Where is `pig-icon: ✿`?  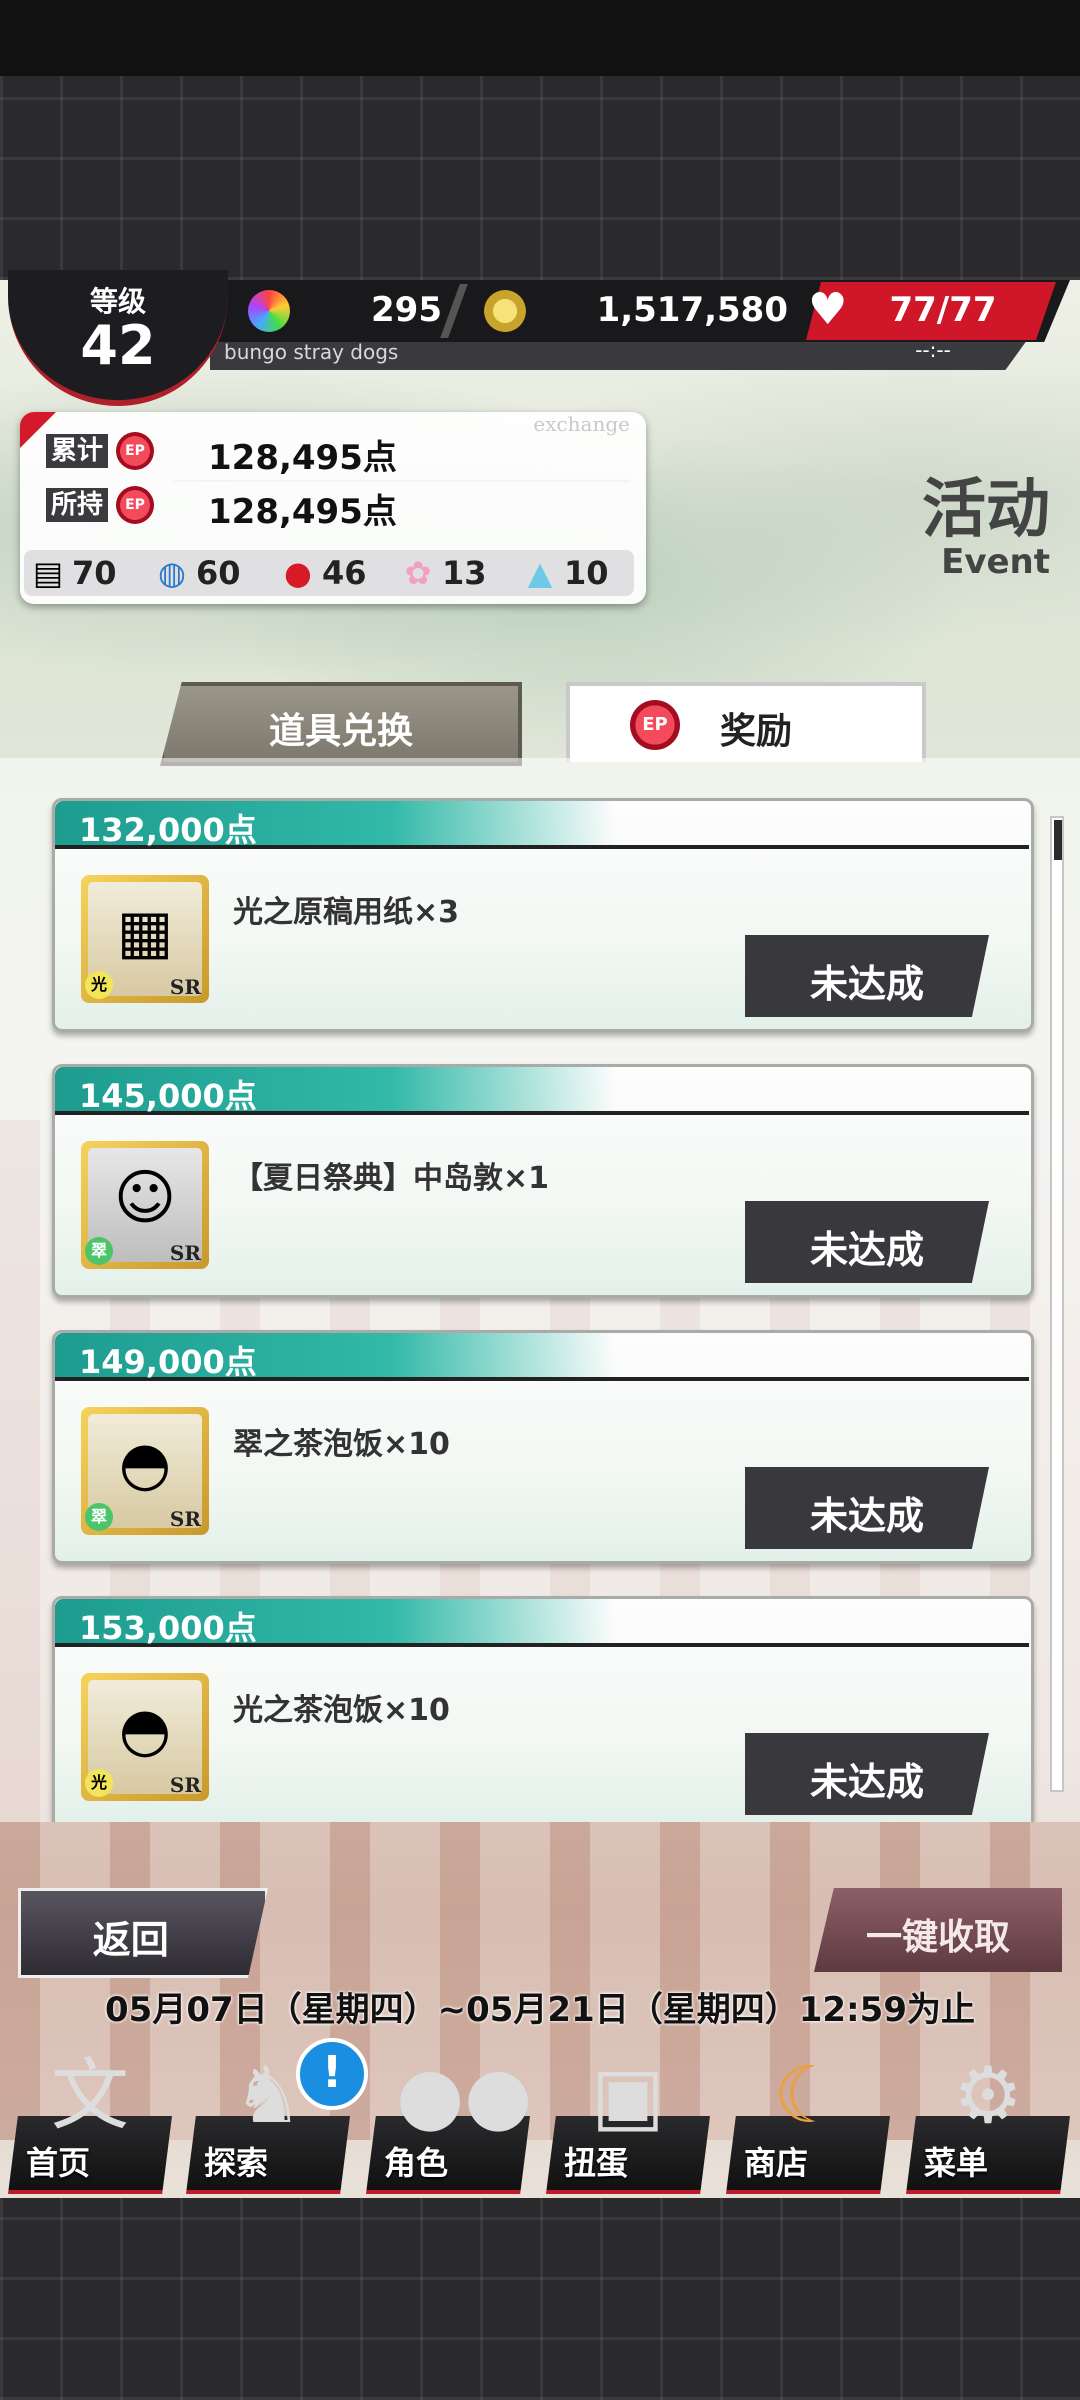
pig-icon: ✿ is located at coordinates (418, 573).